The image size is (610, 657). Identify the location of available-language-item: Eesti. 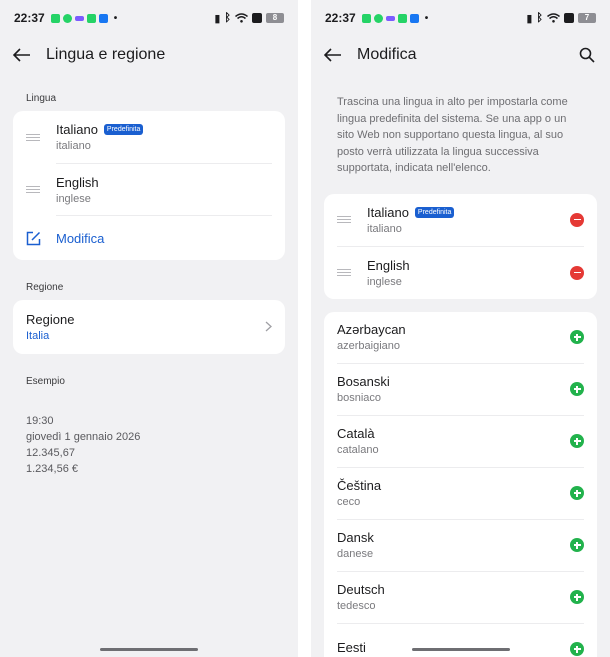
(460, 640).